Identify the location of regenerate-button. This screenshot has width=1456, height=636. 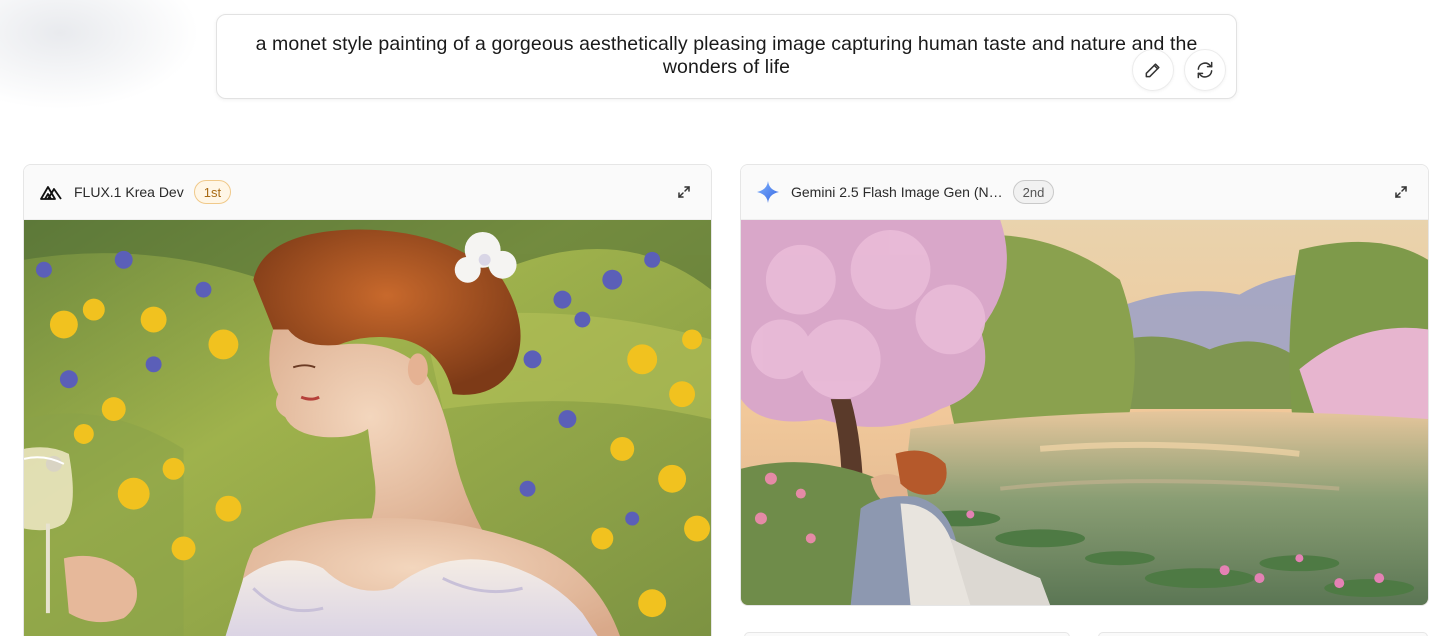
(1205, 70).